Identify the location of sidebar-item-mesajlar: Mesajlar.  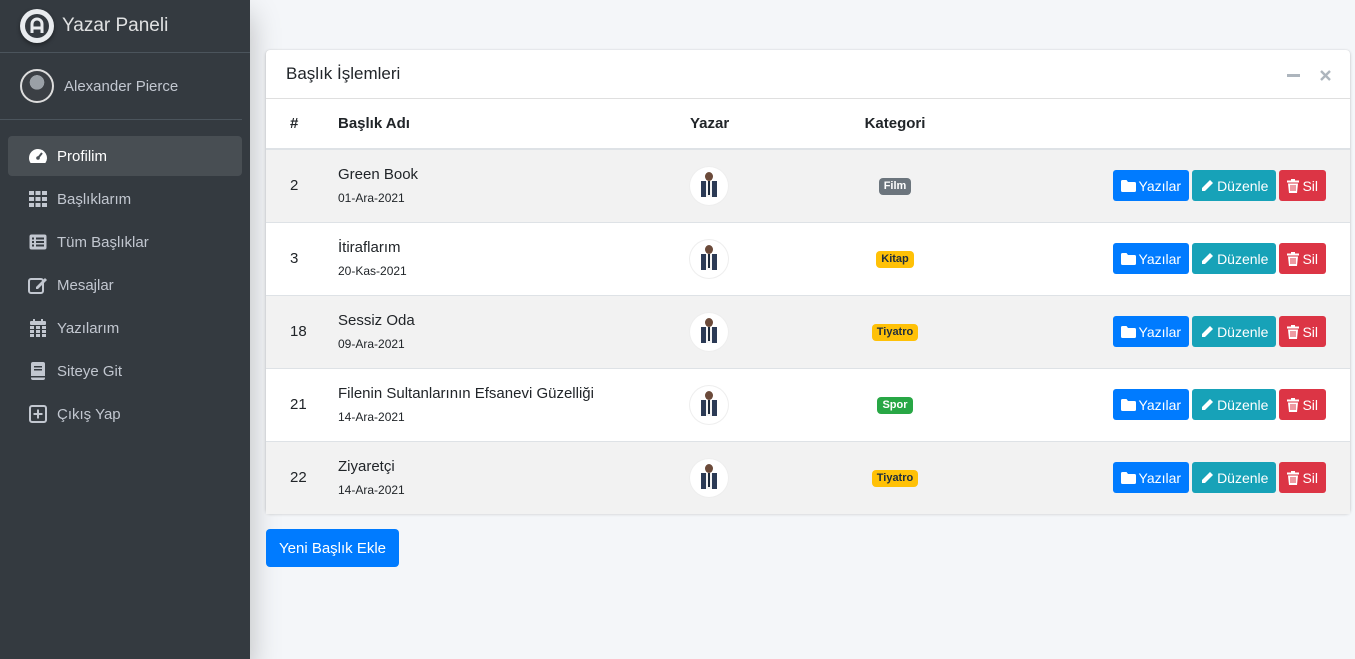
(125, 285).